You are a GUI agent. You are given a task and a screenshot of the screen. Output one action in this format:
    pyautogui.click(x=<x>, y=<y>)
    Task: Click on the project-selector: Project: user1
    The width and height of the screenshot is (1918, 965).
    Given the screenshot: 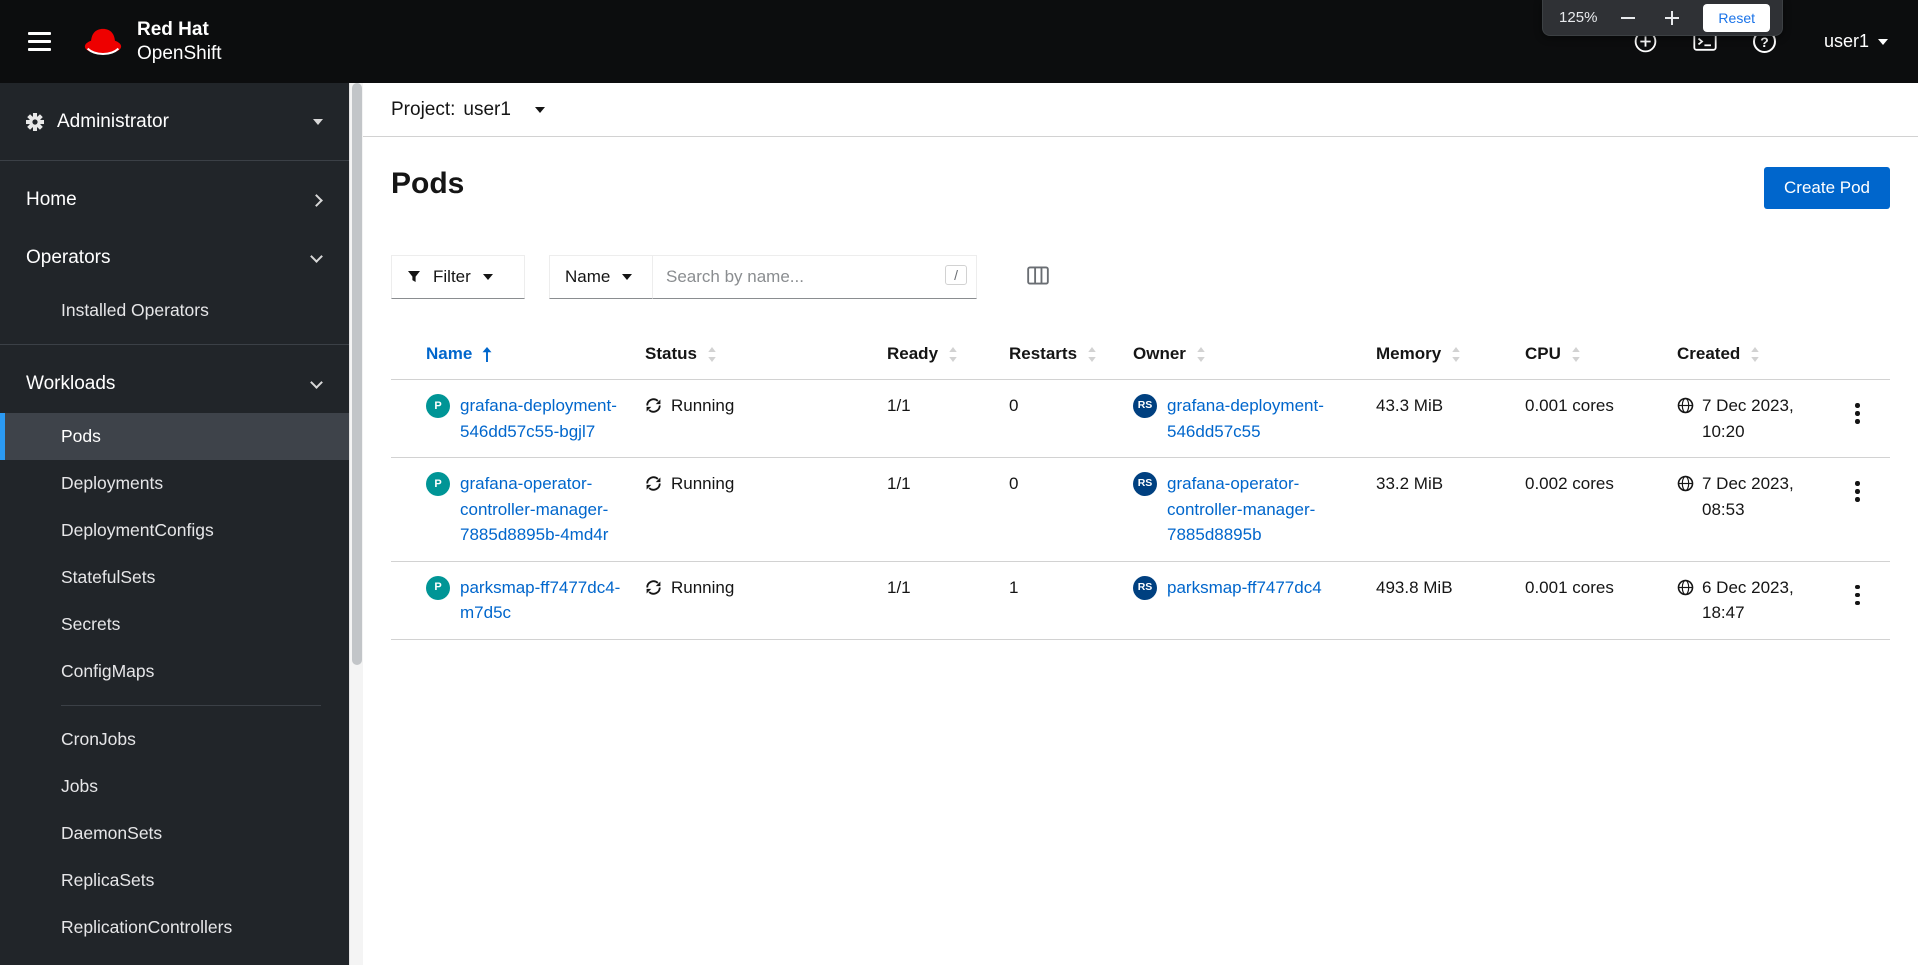 What is the action you would take?
    pyautogui.click(x=468, y=110)
    